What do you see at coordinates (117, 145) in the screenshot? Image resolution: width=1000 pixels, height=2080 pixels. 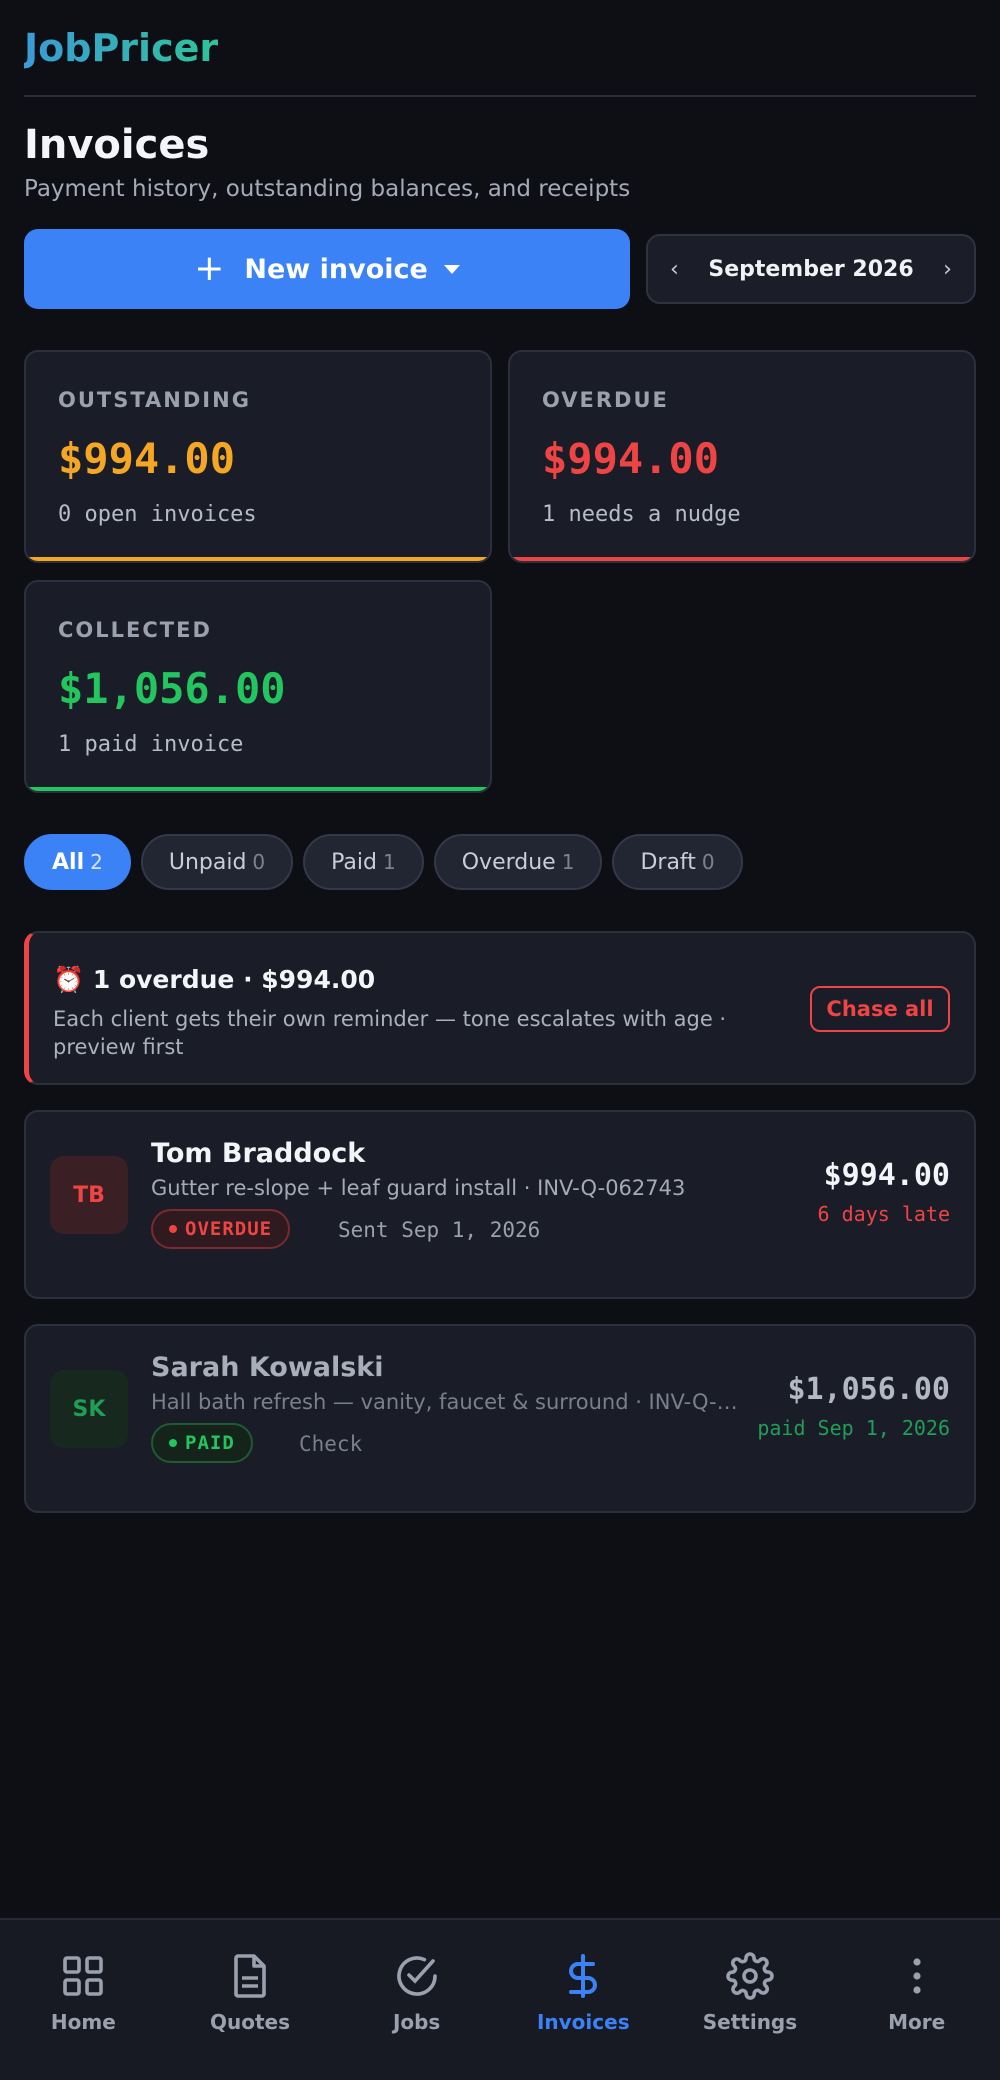 I see `page-title: Invoices` at bounding box center [117, 145].